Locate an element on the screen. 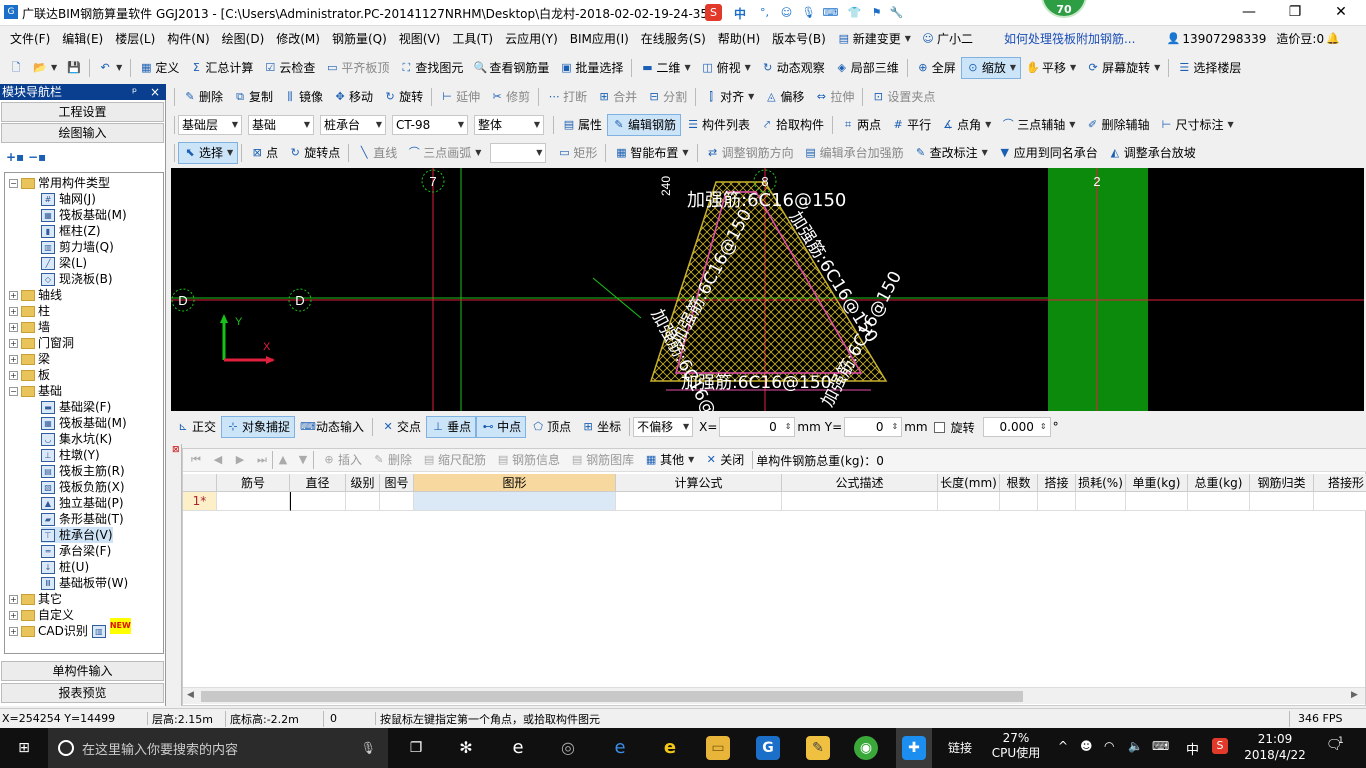  tree-node-common: − 常用构件类型 is located at coordinates (59, 183).